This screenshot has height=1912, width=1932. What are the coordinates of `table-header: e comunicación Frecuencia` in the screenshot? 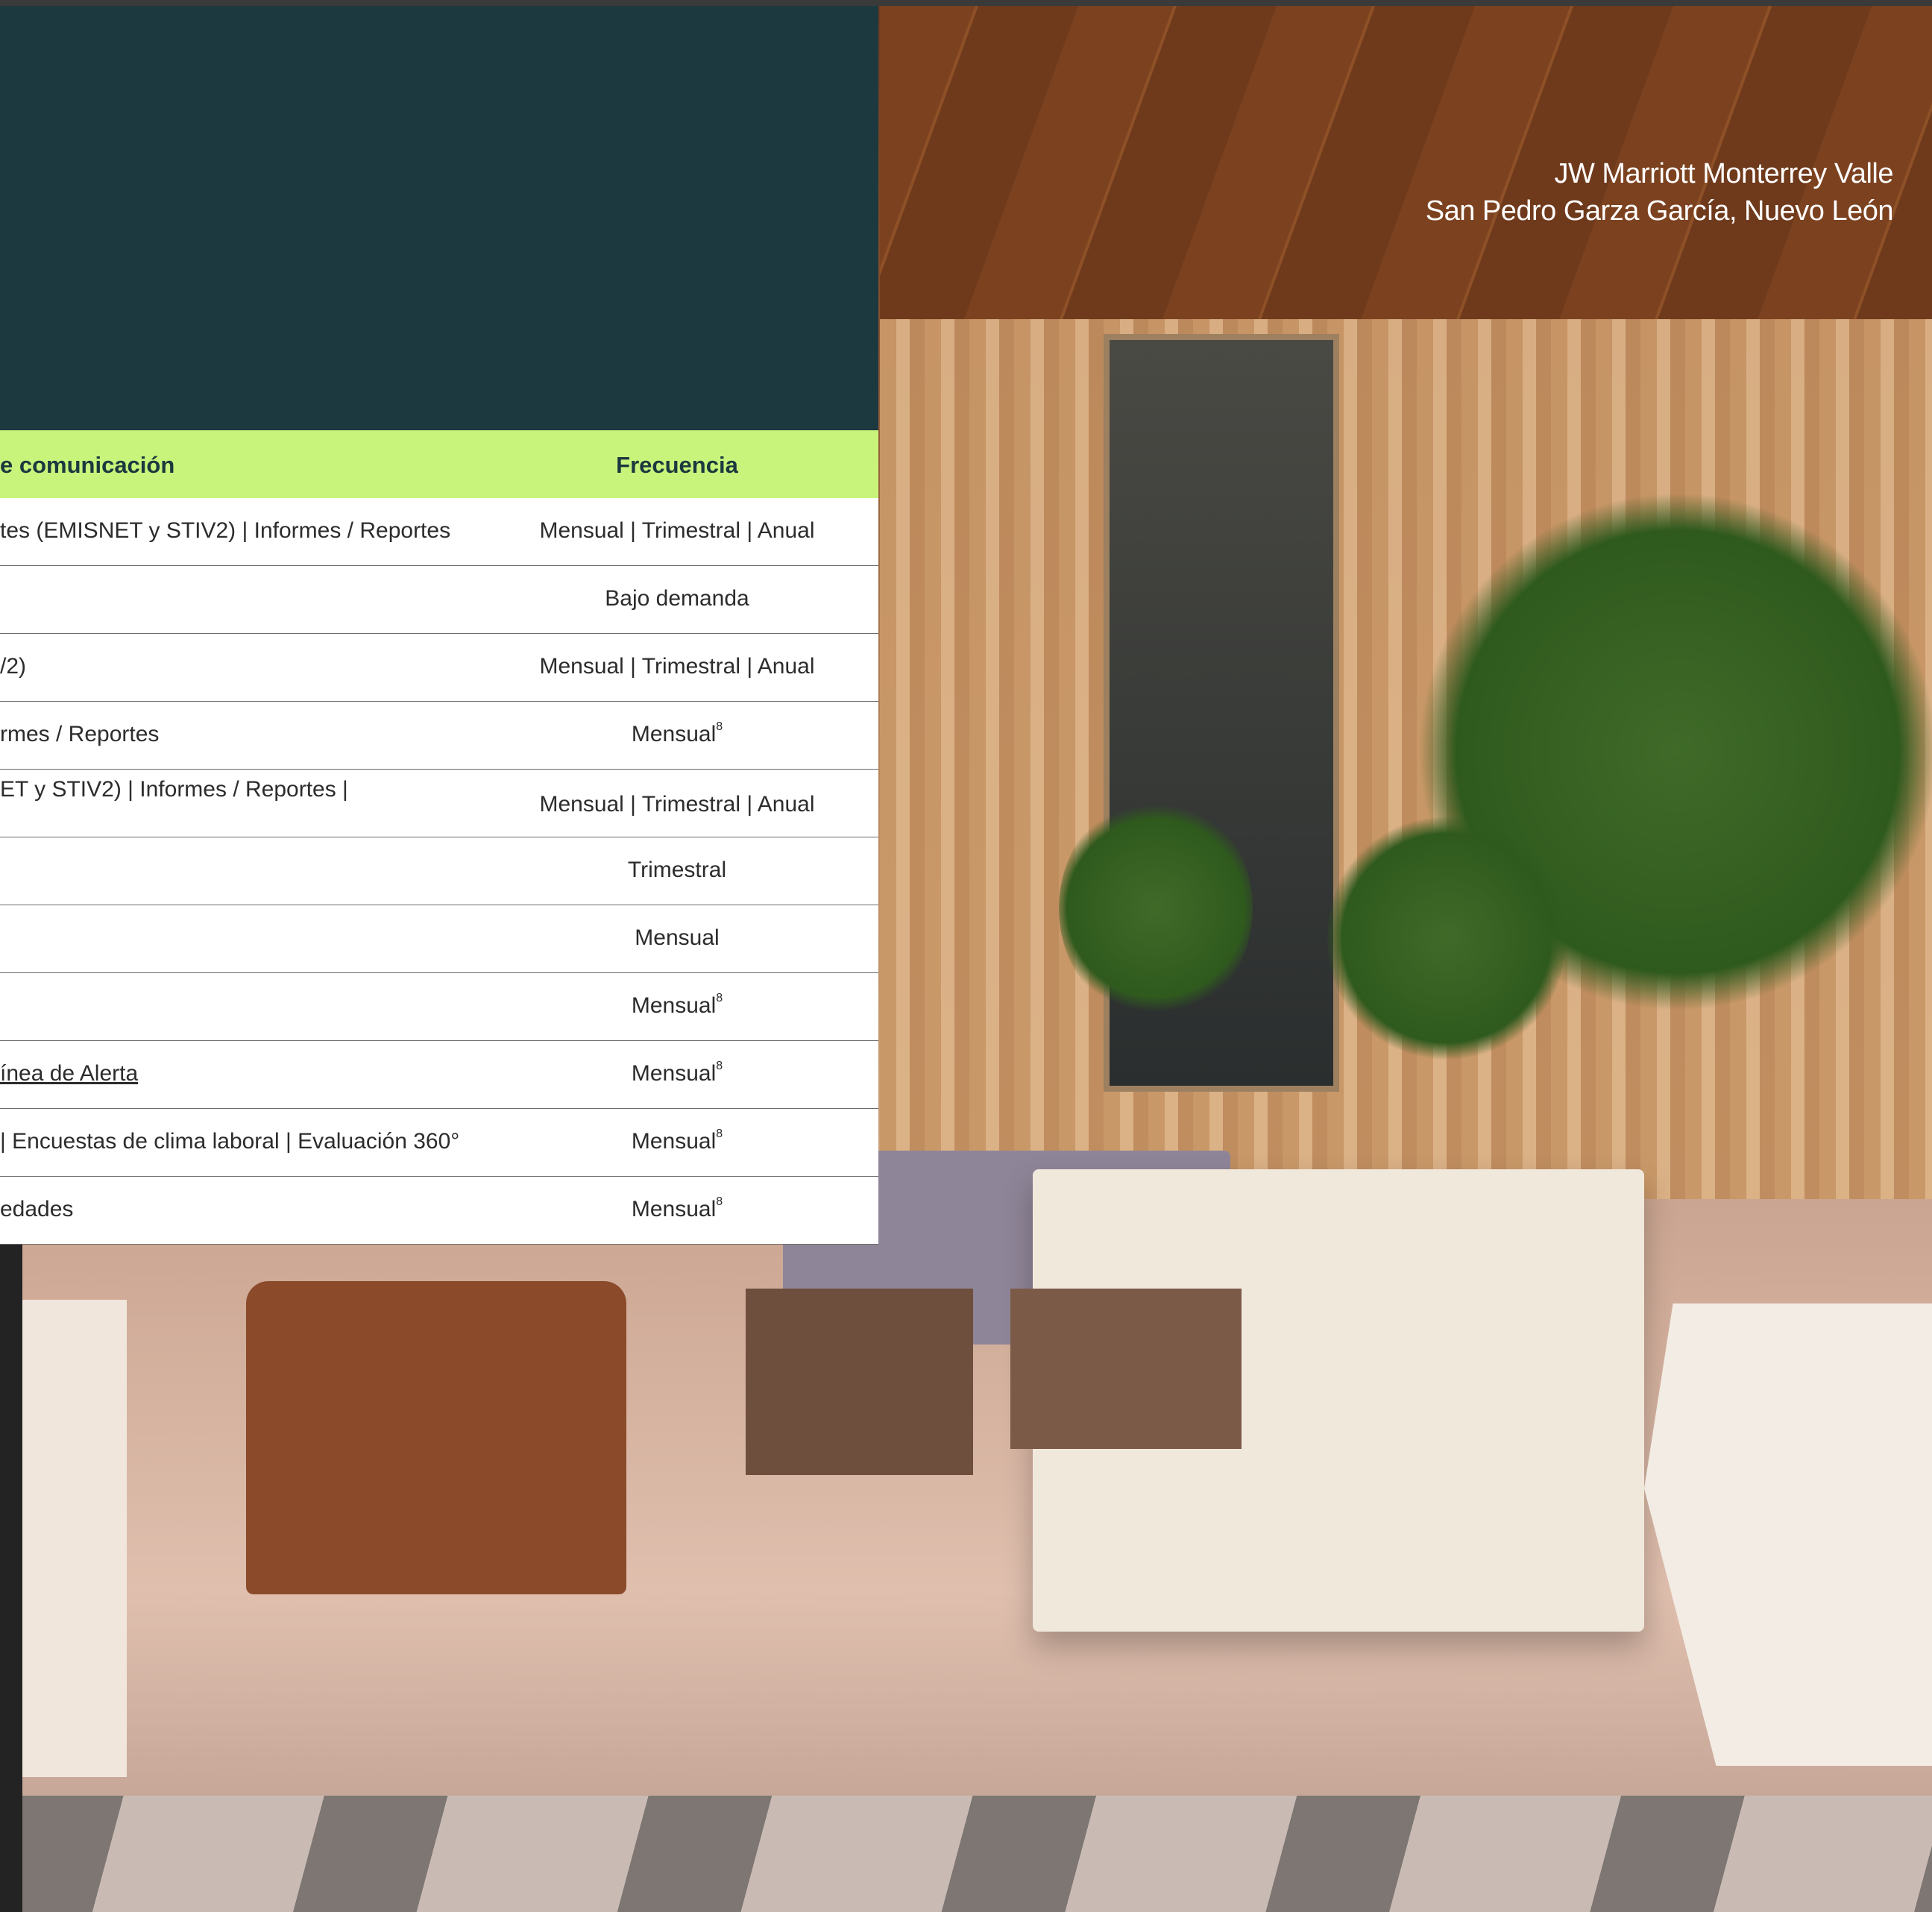 It's located at (439, 464).